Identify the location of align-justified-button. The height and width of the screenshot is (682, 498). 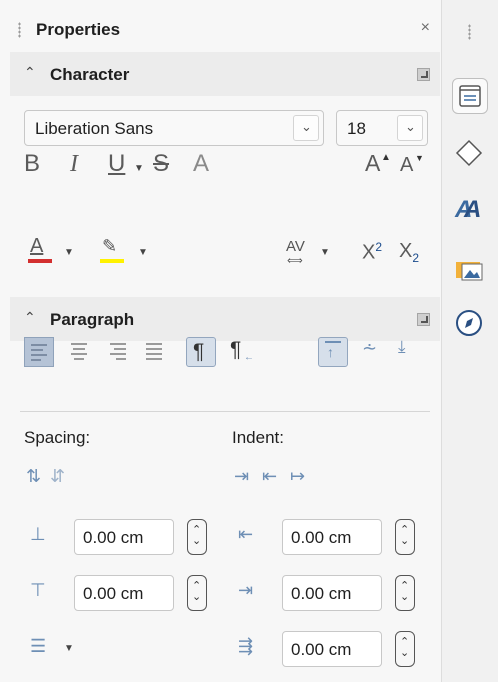
(155, 352).